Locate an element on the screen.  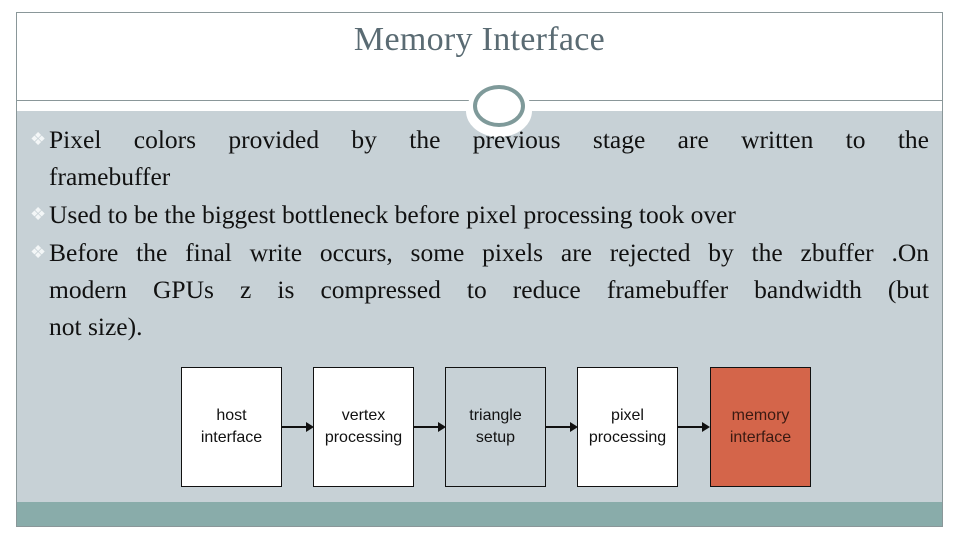
stage-label: host is located at coordinates (231, 415).